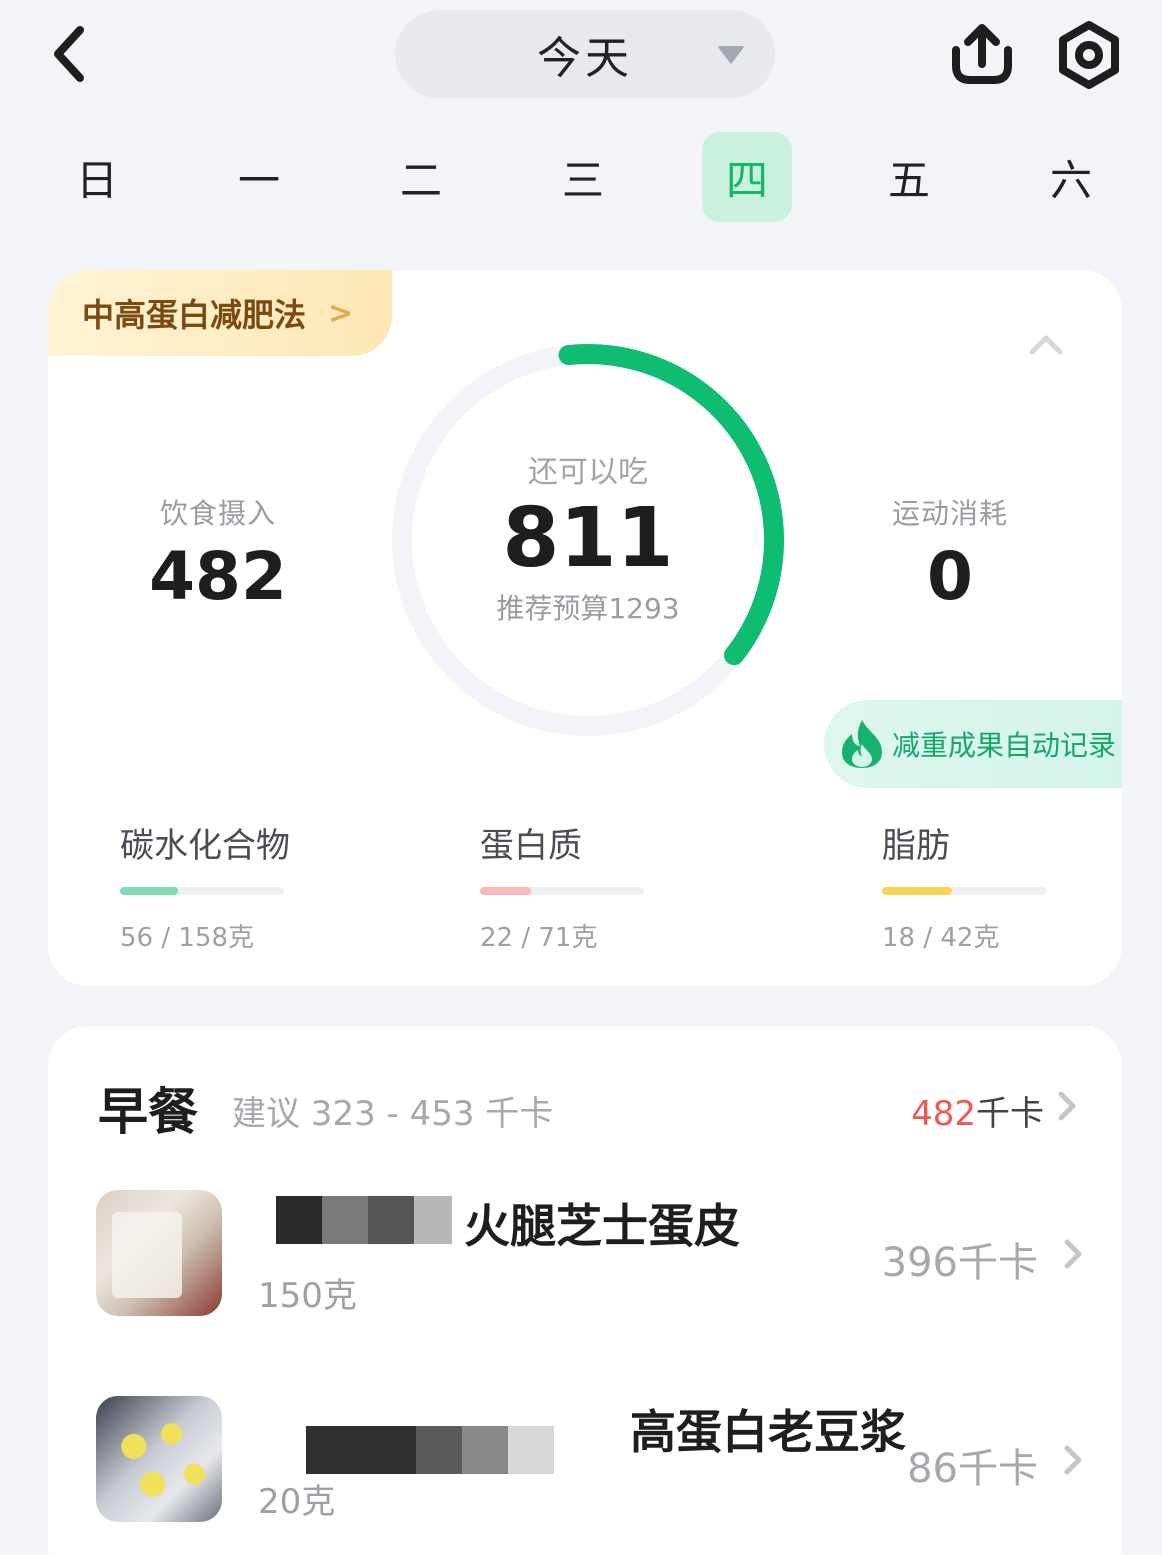  I want to click on collapse-chevron-up-icon, so click(1046, 344).